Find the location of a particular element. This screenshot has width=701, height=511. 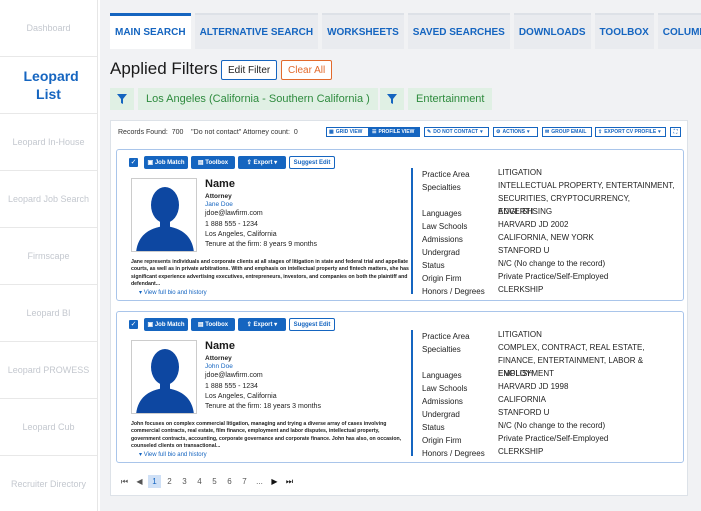

detail-value: CLERKSHIP is located at coordinates (521, 451).